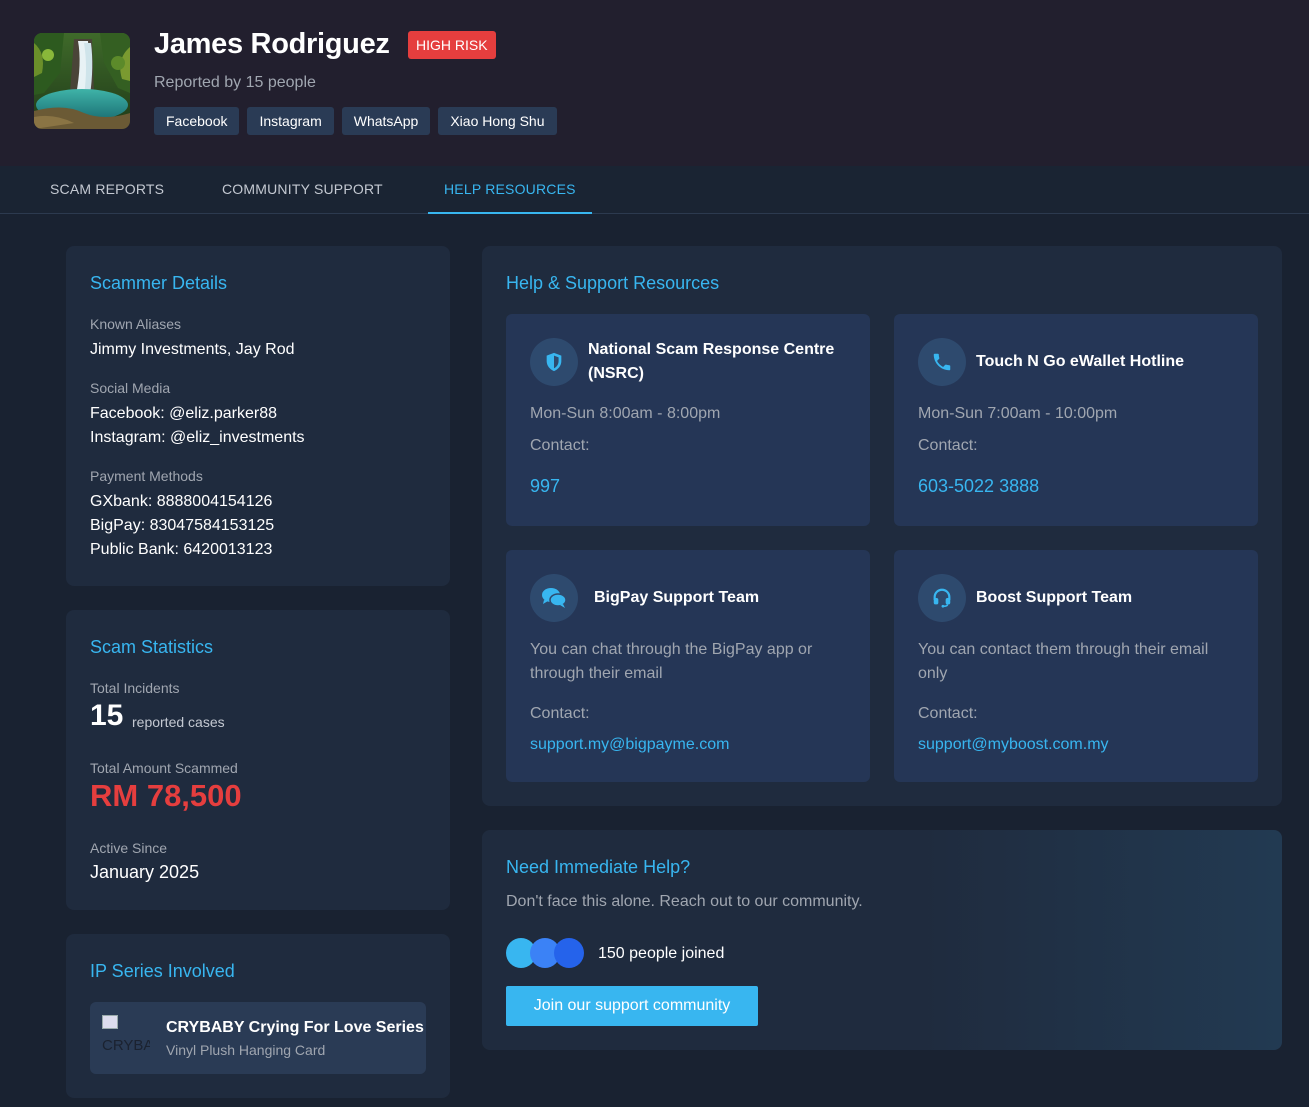 This screenshot has height=1107, width=1309. Describe the element at coordinates (546, 953) in the screenshot. I see `member-avatars` at that location.